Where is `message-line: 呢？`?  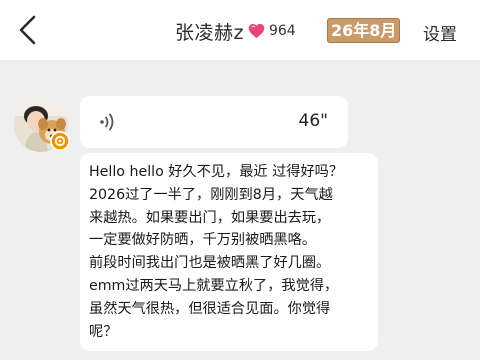
message-line: 呢？ is located at coordinates (103, 331).